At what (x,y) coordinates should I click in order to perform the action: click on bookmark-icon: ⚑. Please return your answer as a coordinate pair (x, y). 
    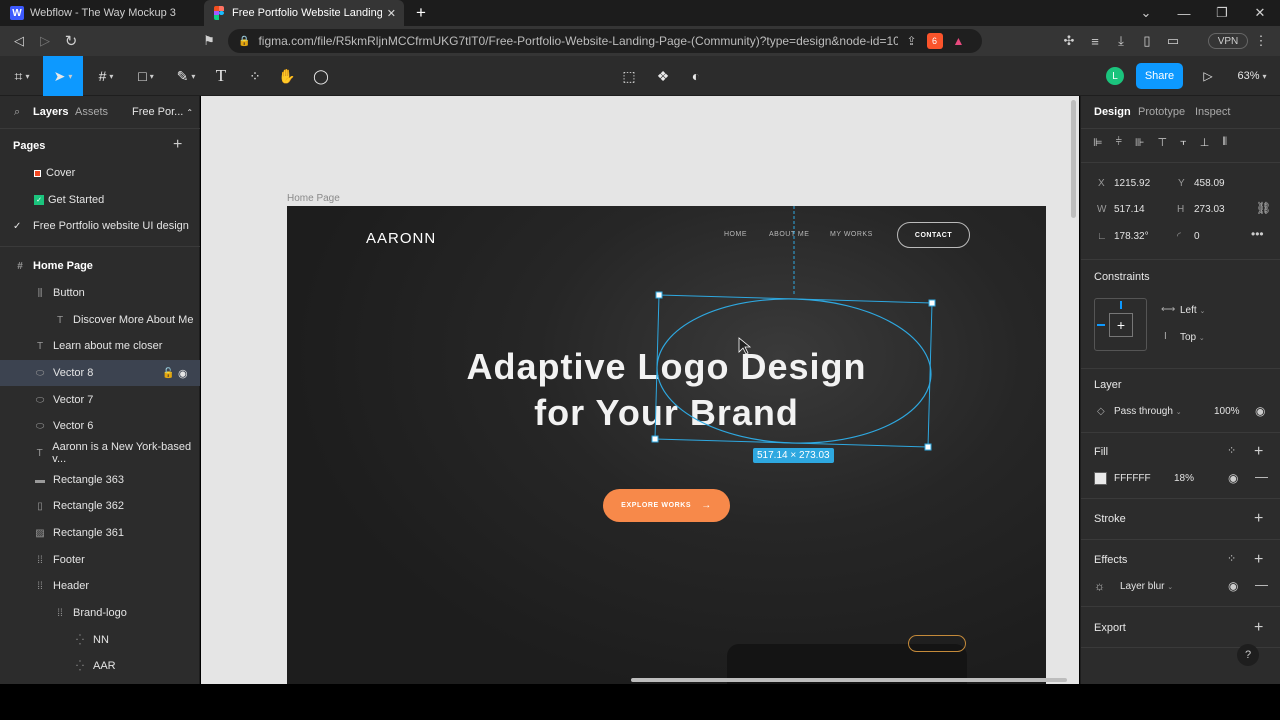
    Looking at the image, I should click on (209, 41).